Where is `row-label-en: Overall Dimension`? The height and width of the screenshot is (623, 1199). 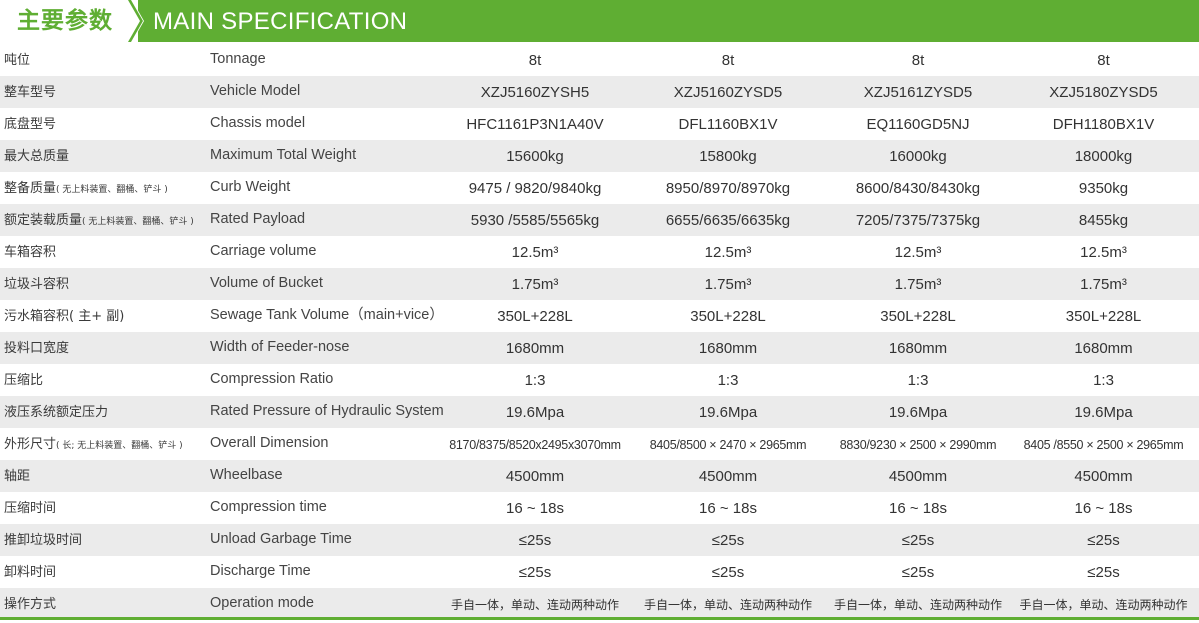
row-label-en: Overall Dimension is located at coordinates (269, 443).